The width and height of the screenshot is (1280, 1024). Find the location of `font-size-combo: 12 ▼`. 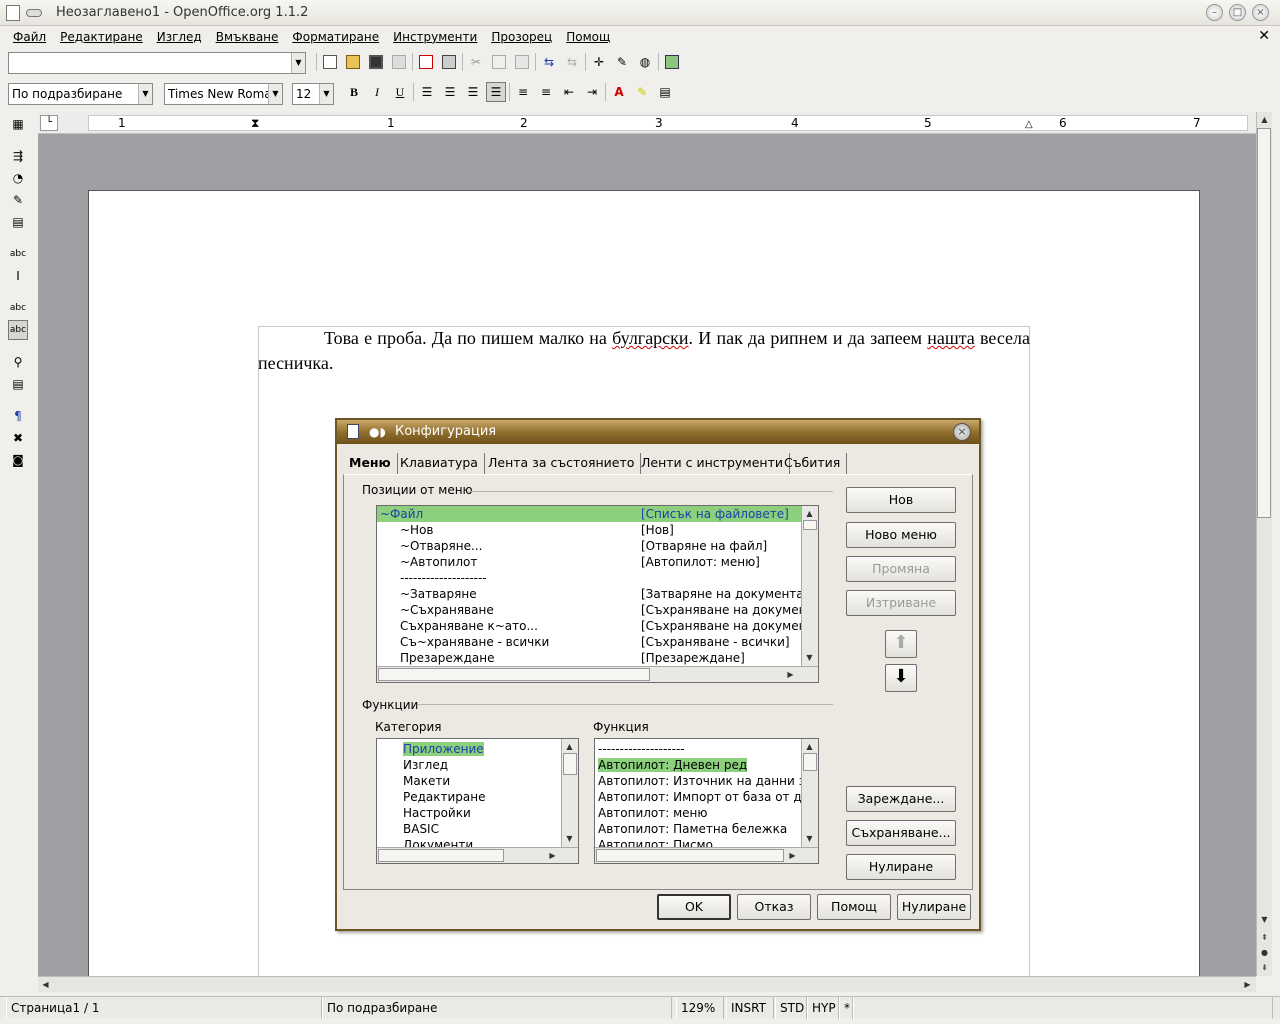

font-size-combo: 12 ▼ is located at coordinates (313, 94).